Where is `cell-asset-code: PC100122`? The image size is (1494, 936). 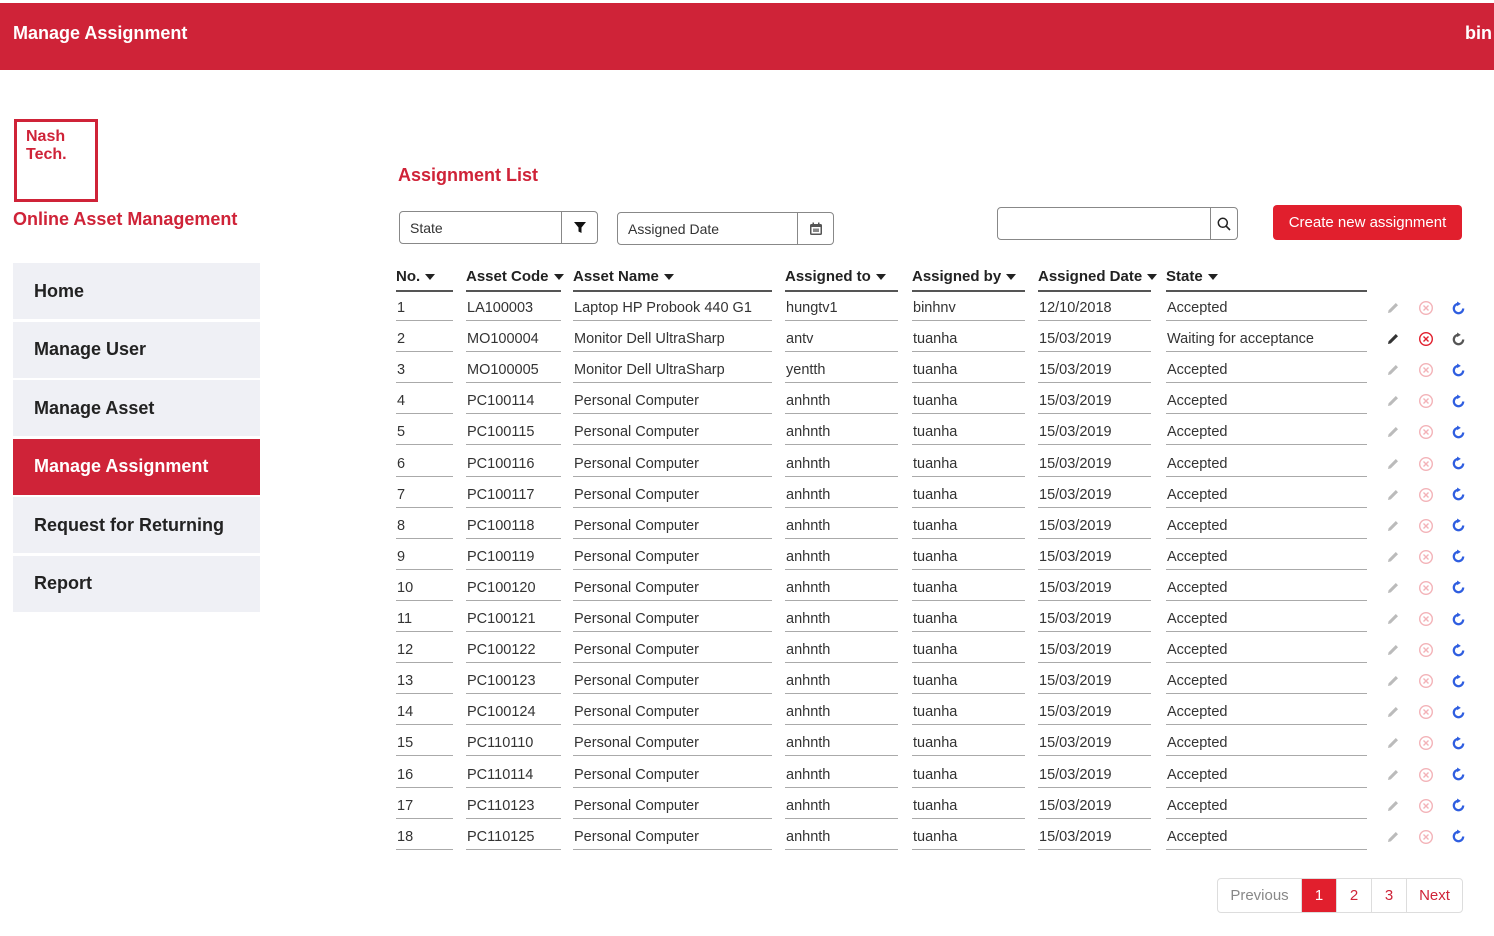
cell-asset-code: PC100122 is located at coordinates (513, 650).